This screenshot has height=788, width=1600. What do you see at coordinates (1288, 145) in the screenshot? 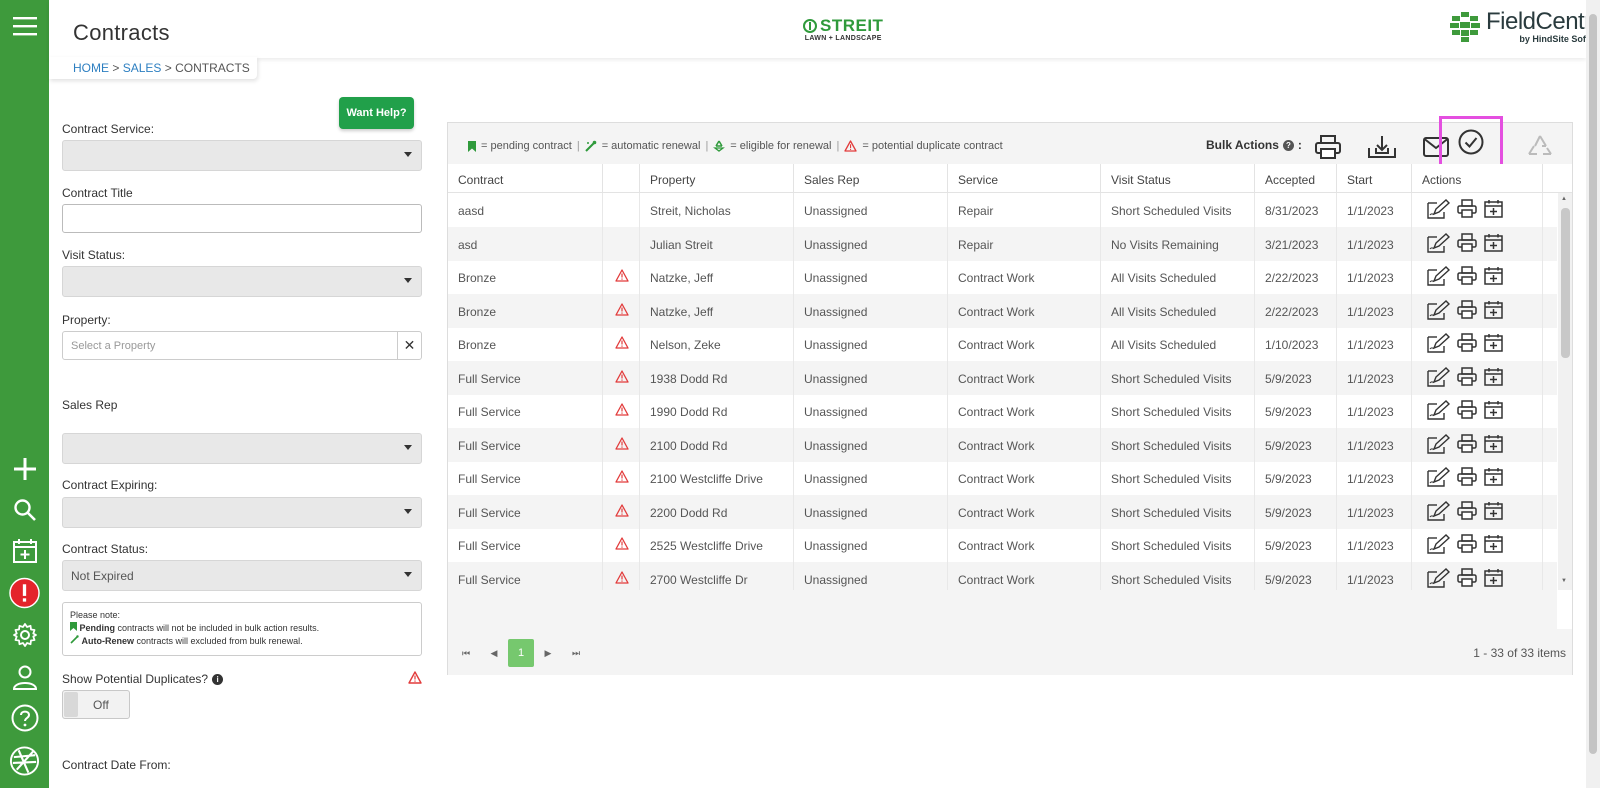
I see `question-icon: ?` at bounding box center [1288, 145].